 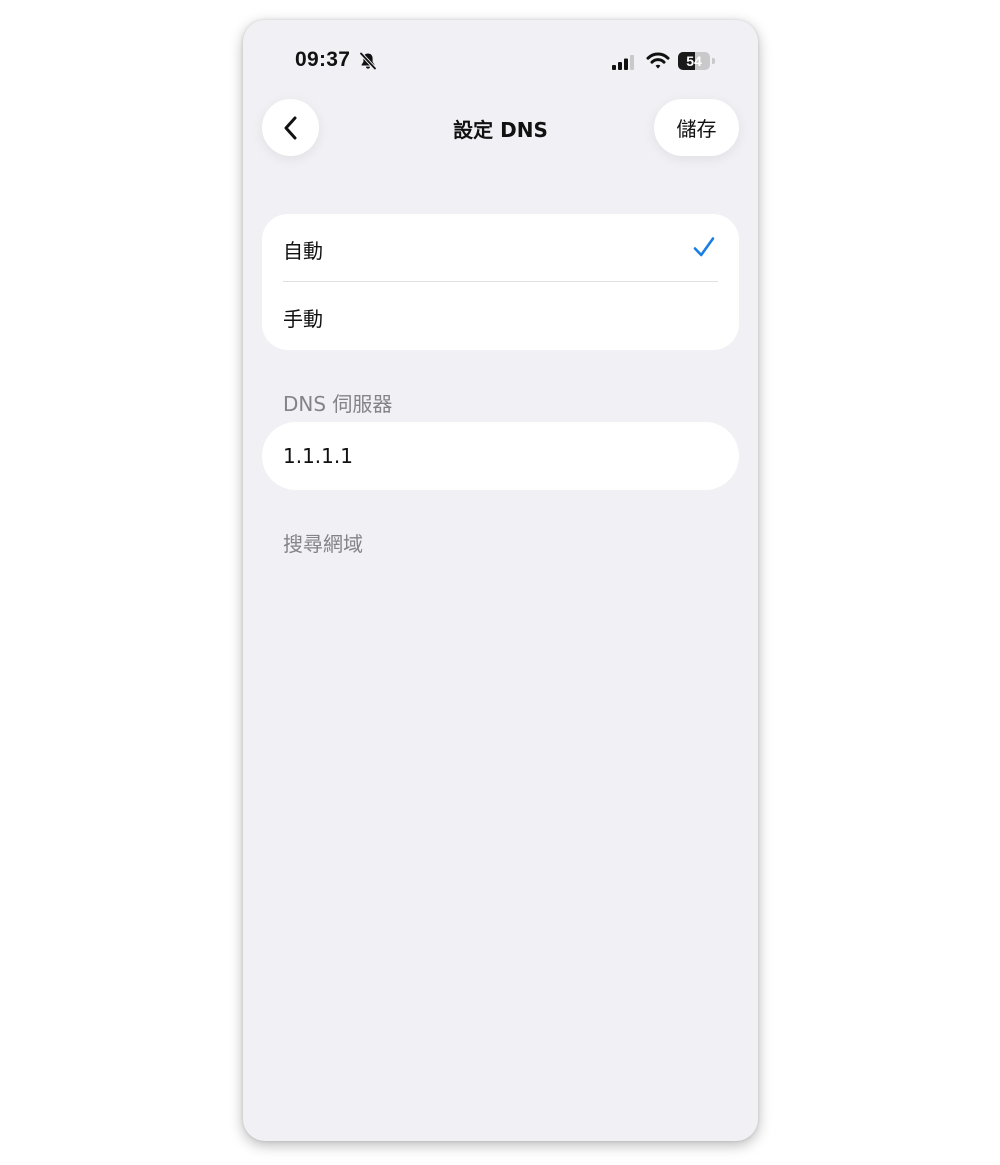 What do you see at coordinates (500, 248) in the screenshot?
I see `option-automatic: 自動` at bounding box center [500, 248].